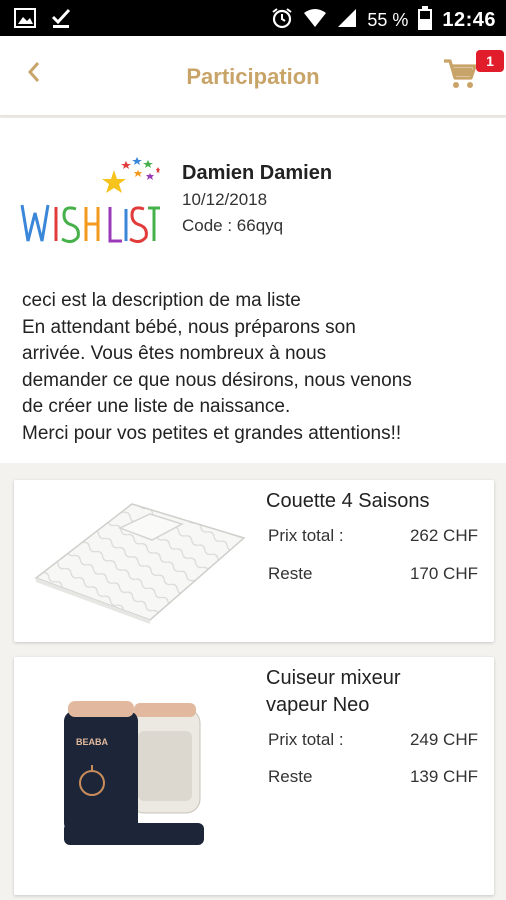 This screenshot has height=900, width=506. I want to click on svg-text: BEABA, so click(92, 742).